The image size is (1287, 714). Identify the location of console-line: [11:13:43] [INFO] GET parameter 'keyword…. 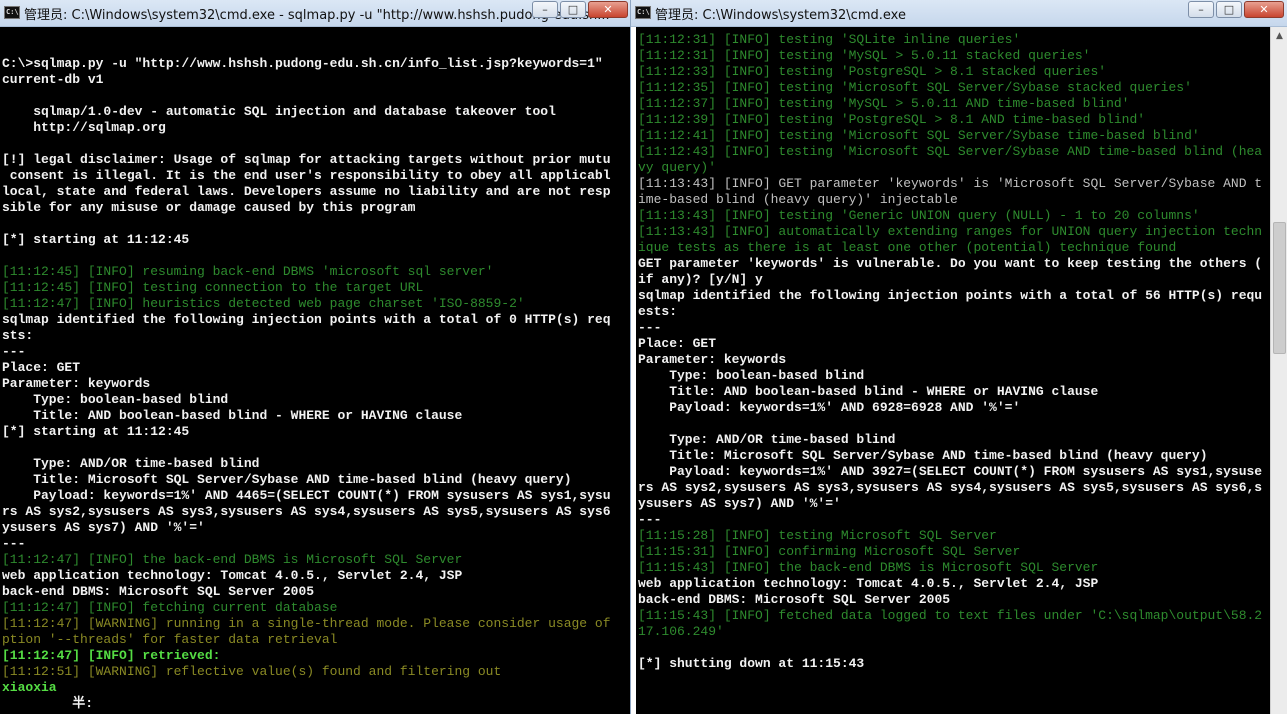
(950, 183).